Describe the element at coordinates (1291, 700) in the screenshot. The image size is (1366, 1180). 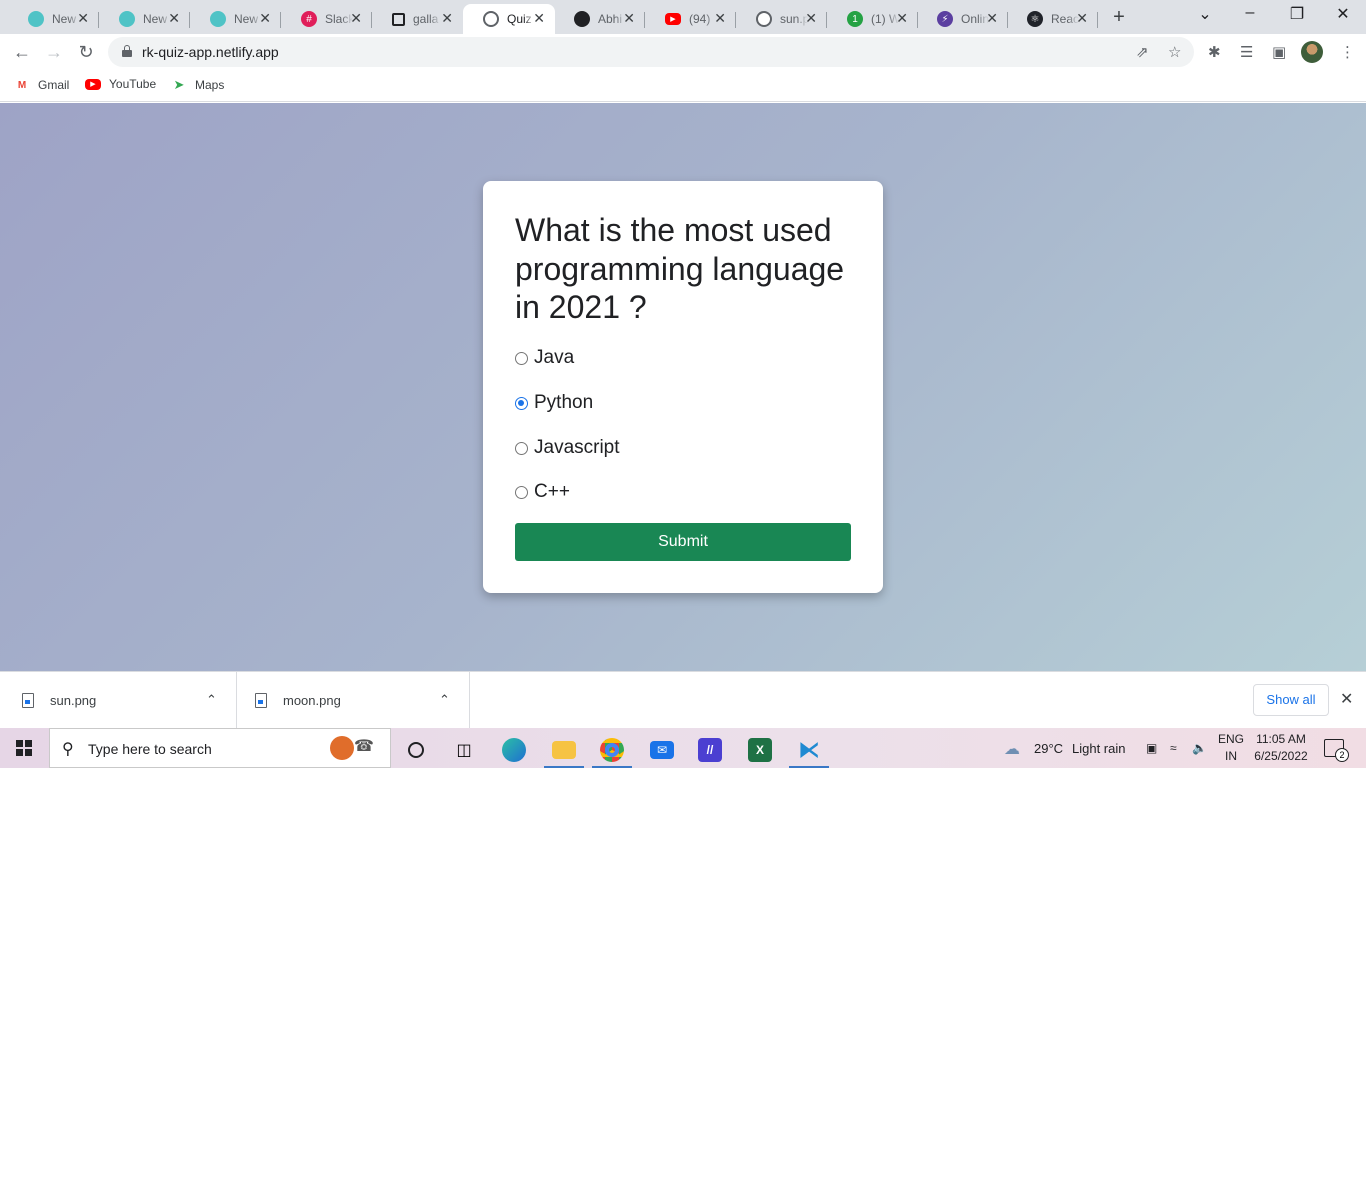
I see `show-all-button: Show all` at that location.